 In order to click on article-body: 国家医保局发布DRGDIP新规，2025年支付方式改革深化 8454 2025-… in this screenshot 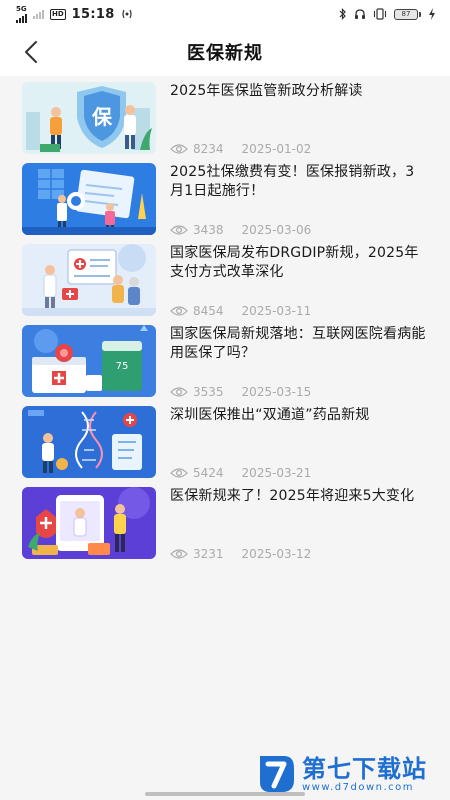, I will do `click(299, 281)`.